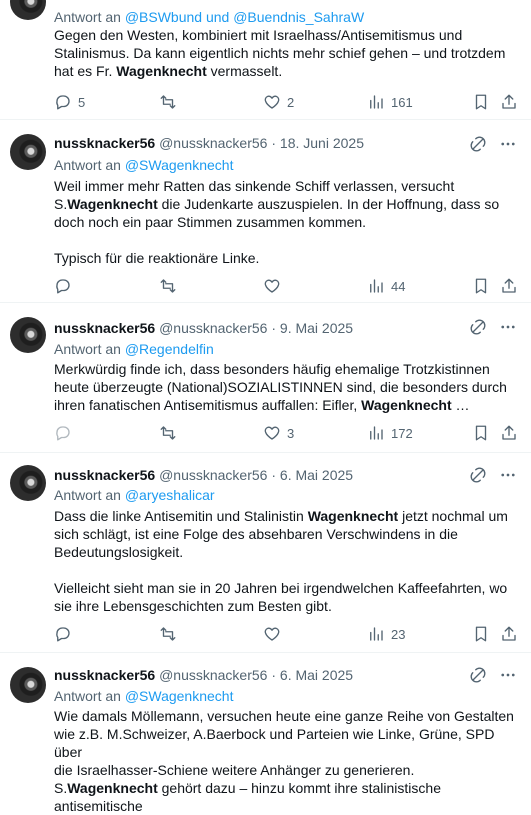  What do you see at coordinates (386, 286) in the screenshot?
I see `views-button: 44` at bounding box center [386, 286].